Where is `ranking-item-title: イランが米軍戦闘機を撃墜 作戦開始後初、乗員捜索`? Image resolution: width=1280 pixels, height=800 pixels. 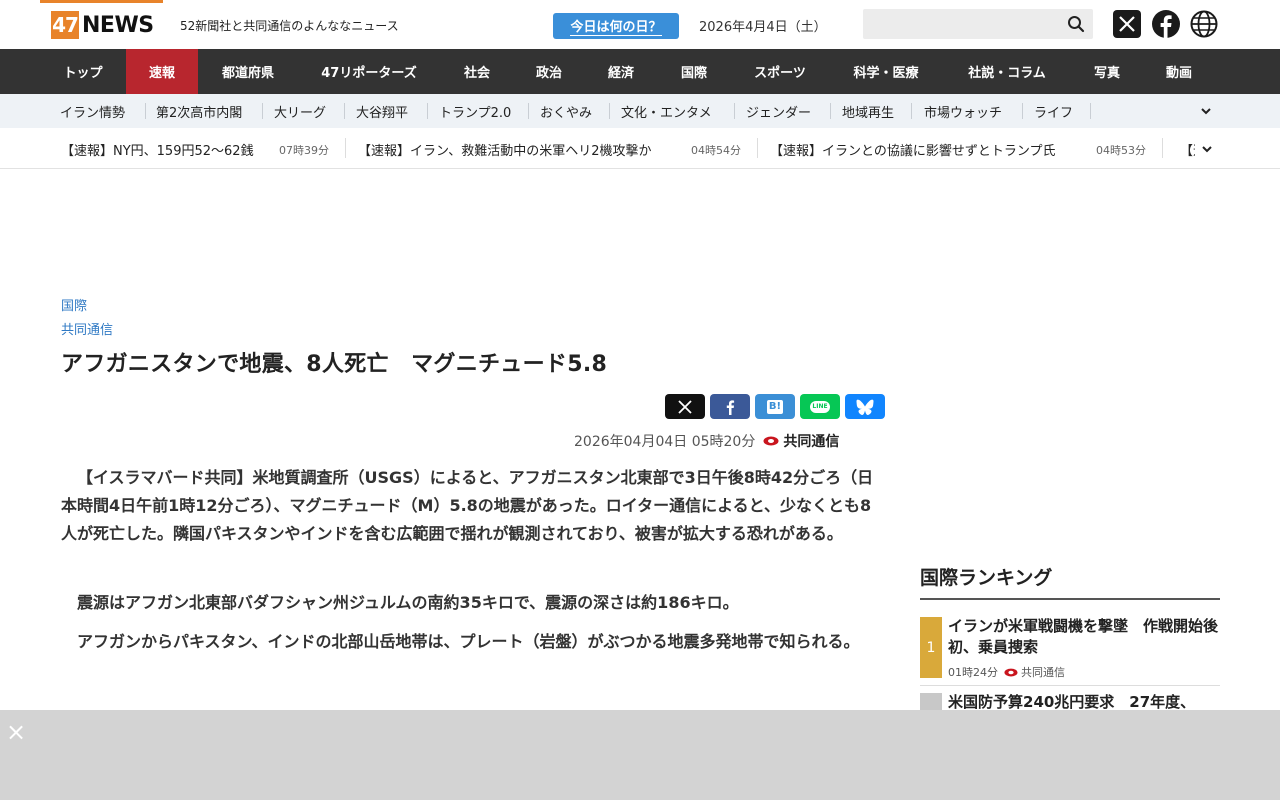 ranking-item-title: イランが米軍戦闘機を撃墜 作戦開始後初、乗員捜索 is located at coordinates (1084, 637).